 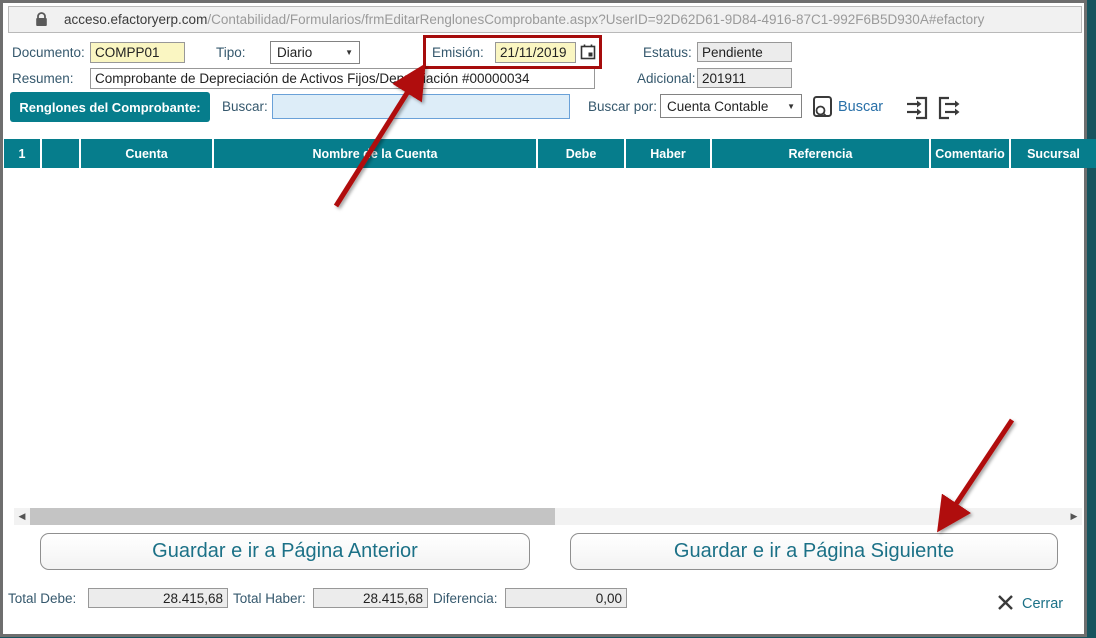 I want to click on renglones-del-comprobante-button: Renglones del Comprobante:, so click(x=110, y=107).